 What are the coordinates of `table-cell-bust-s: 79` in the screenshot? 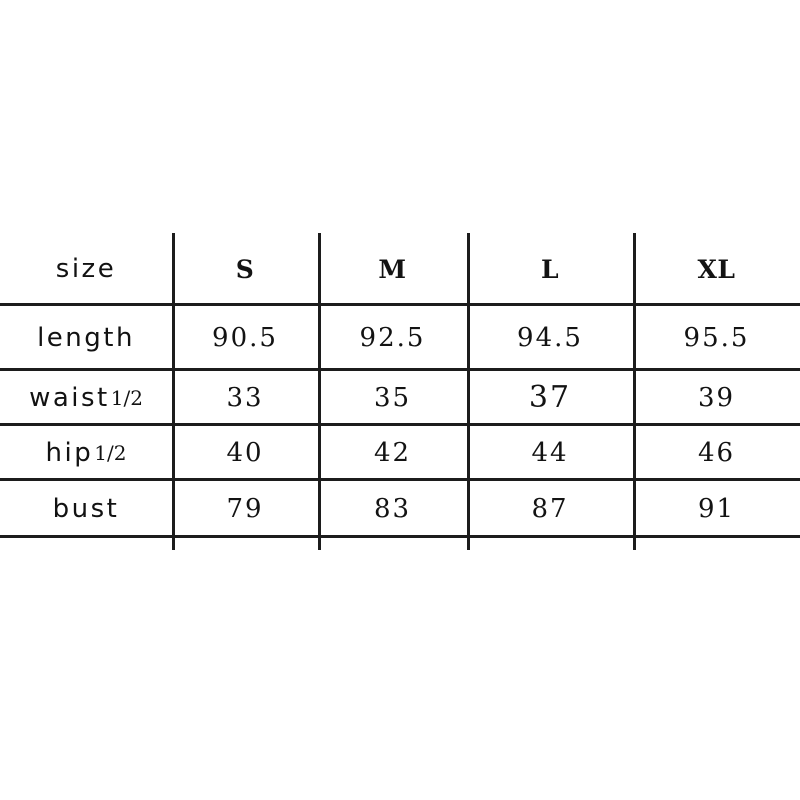 It's located at (245, 508).